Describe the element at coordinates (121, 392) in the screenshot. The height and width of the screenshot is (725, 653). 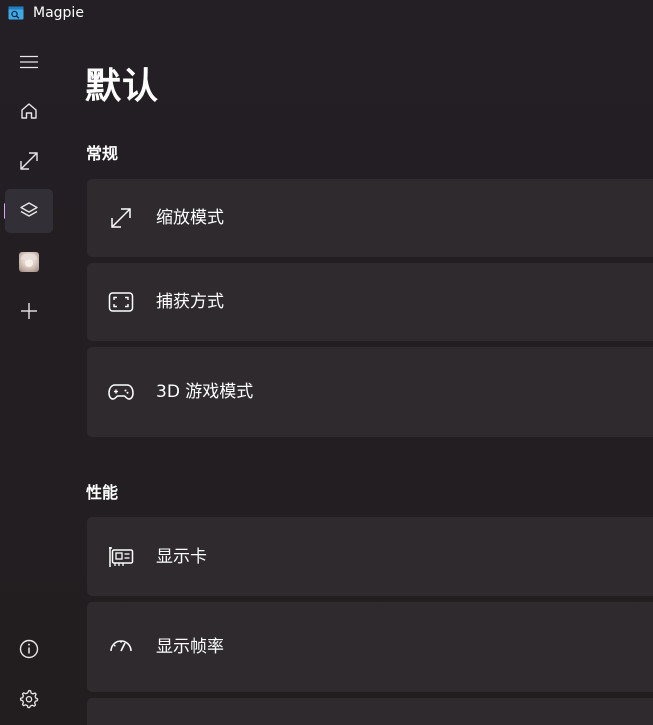
I see `gamepad-icon` at that location.